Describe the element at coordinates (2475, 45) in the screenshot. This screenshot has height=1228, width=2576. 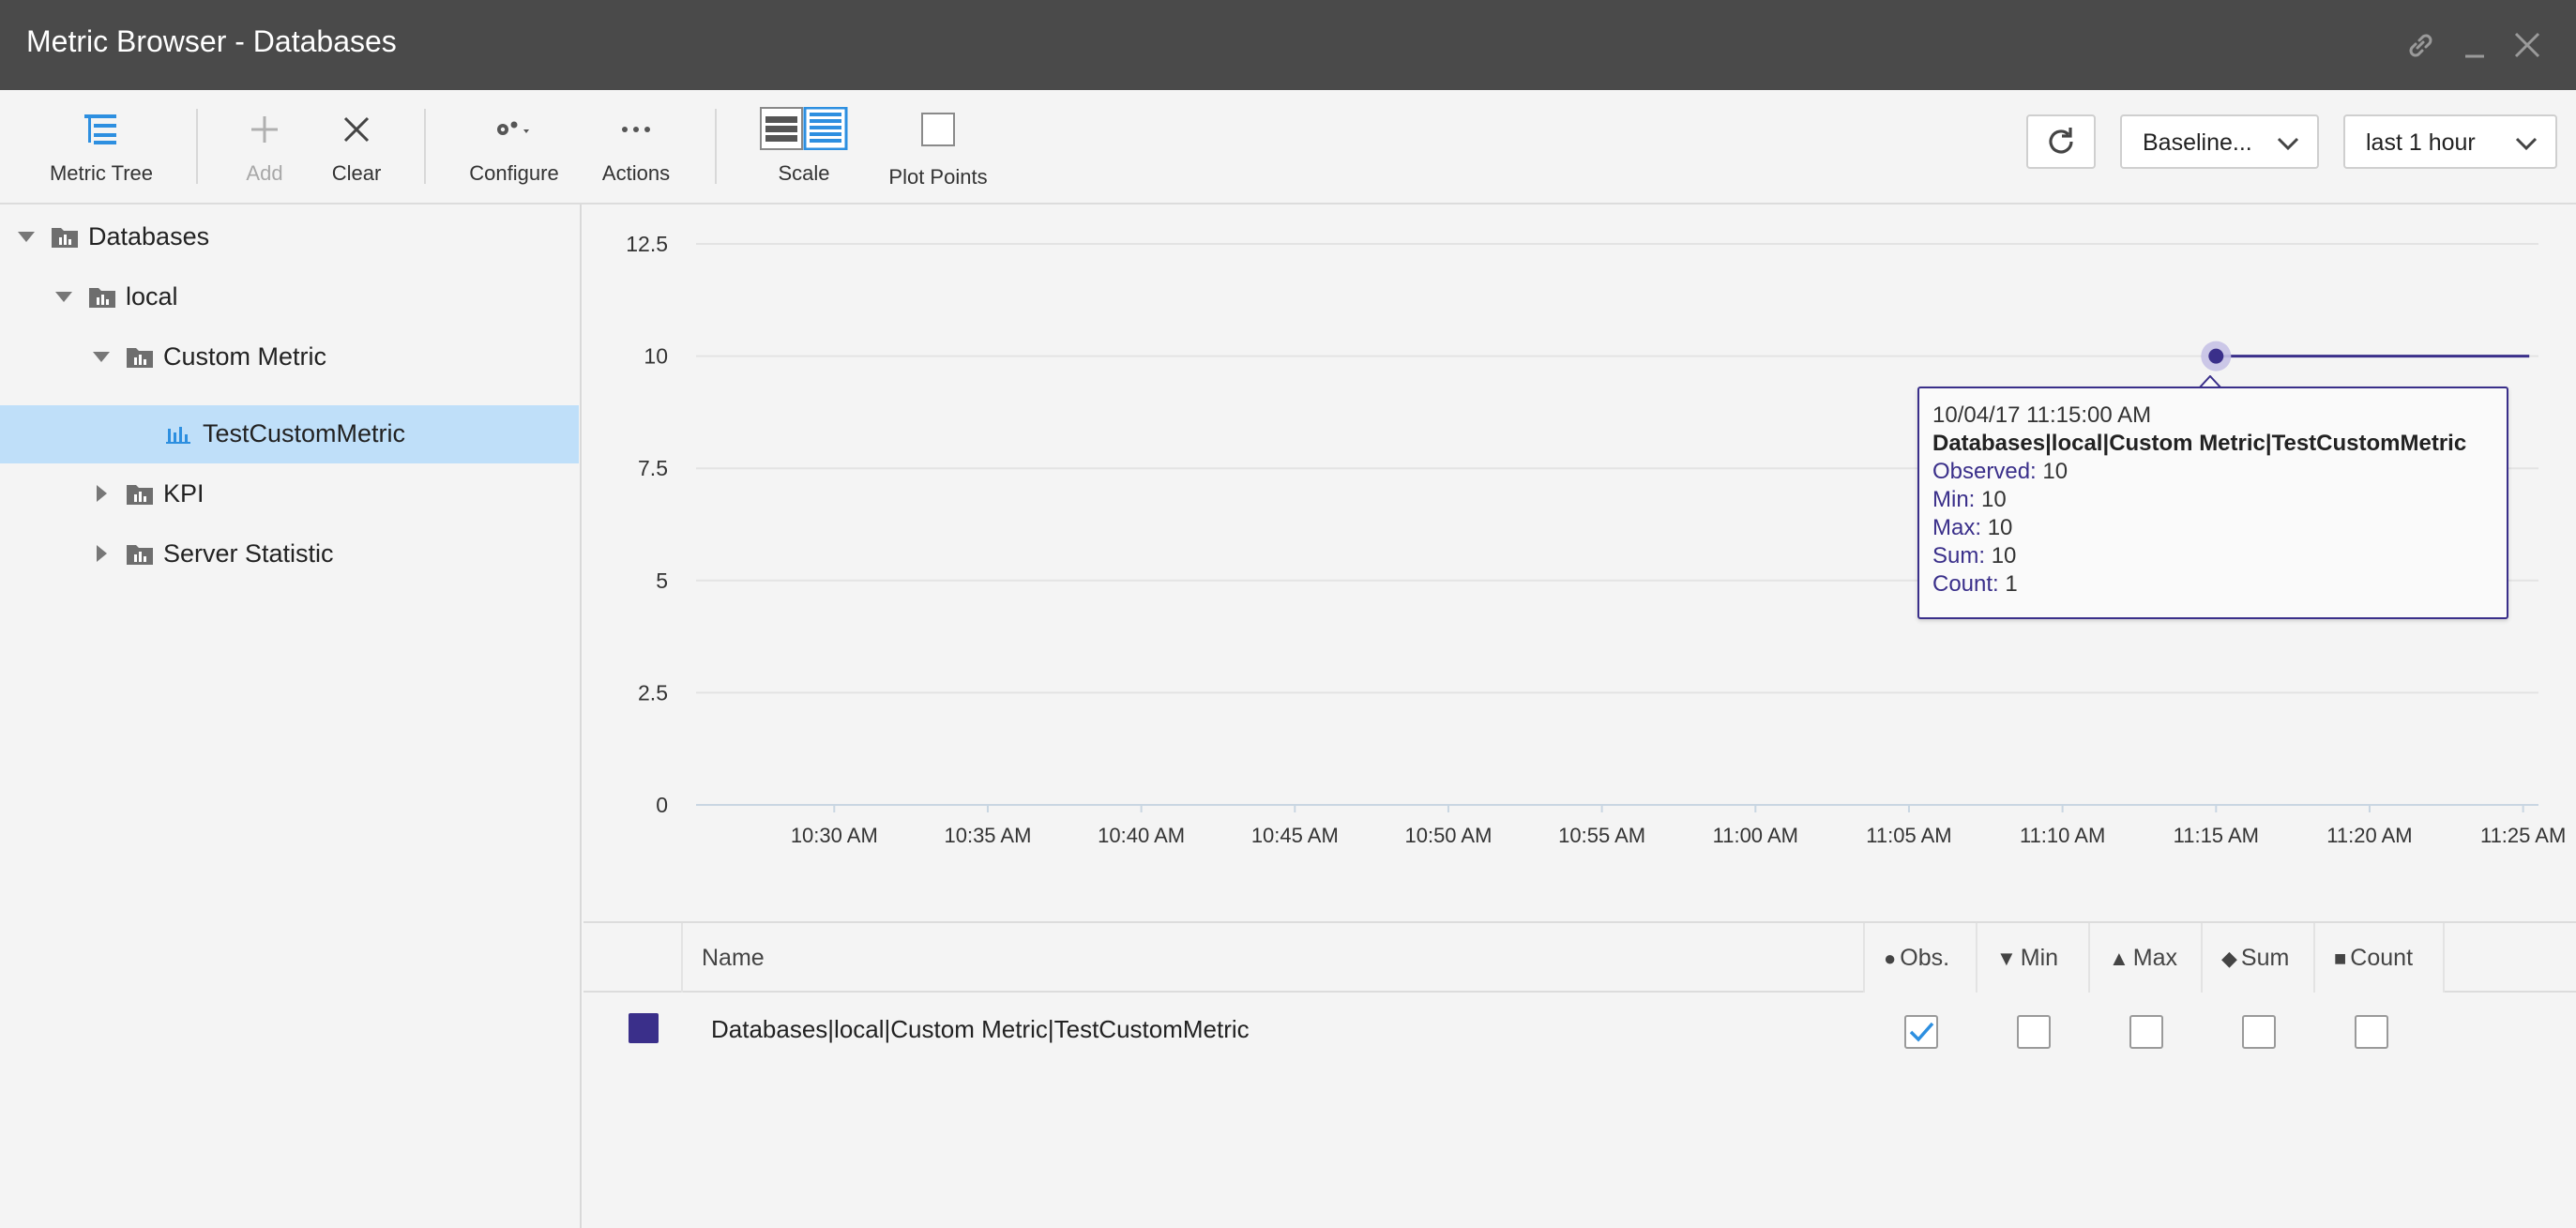
I see `minimize-icon` at that location.